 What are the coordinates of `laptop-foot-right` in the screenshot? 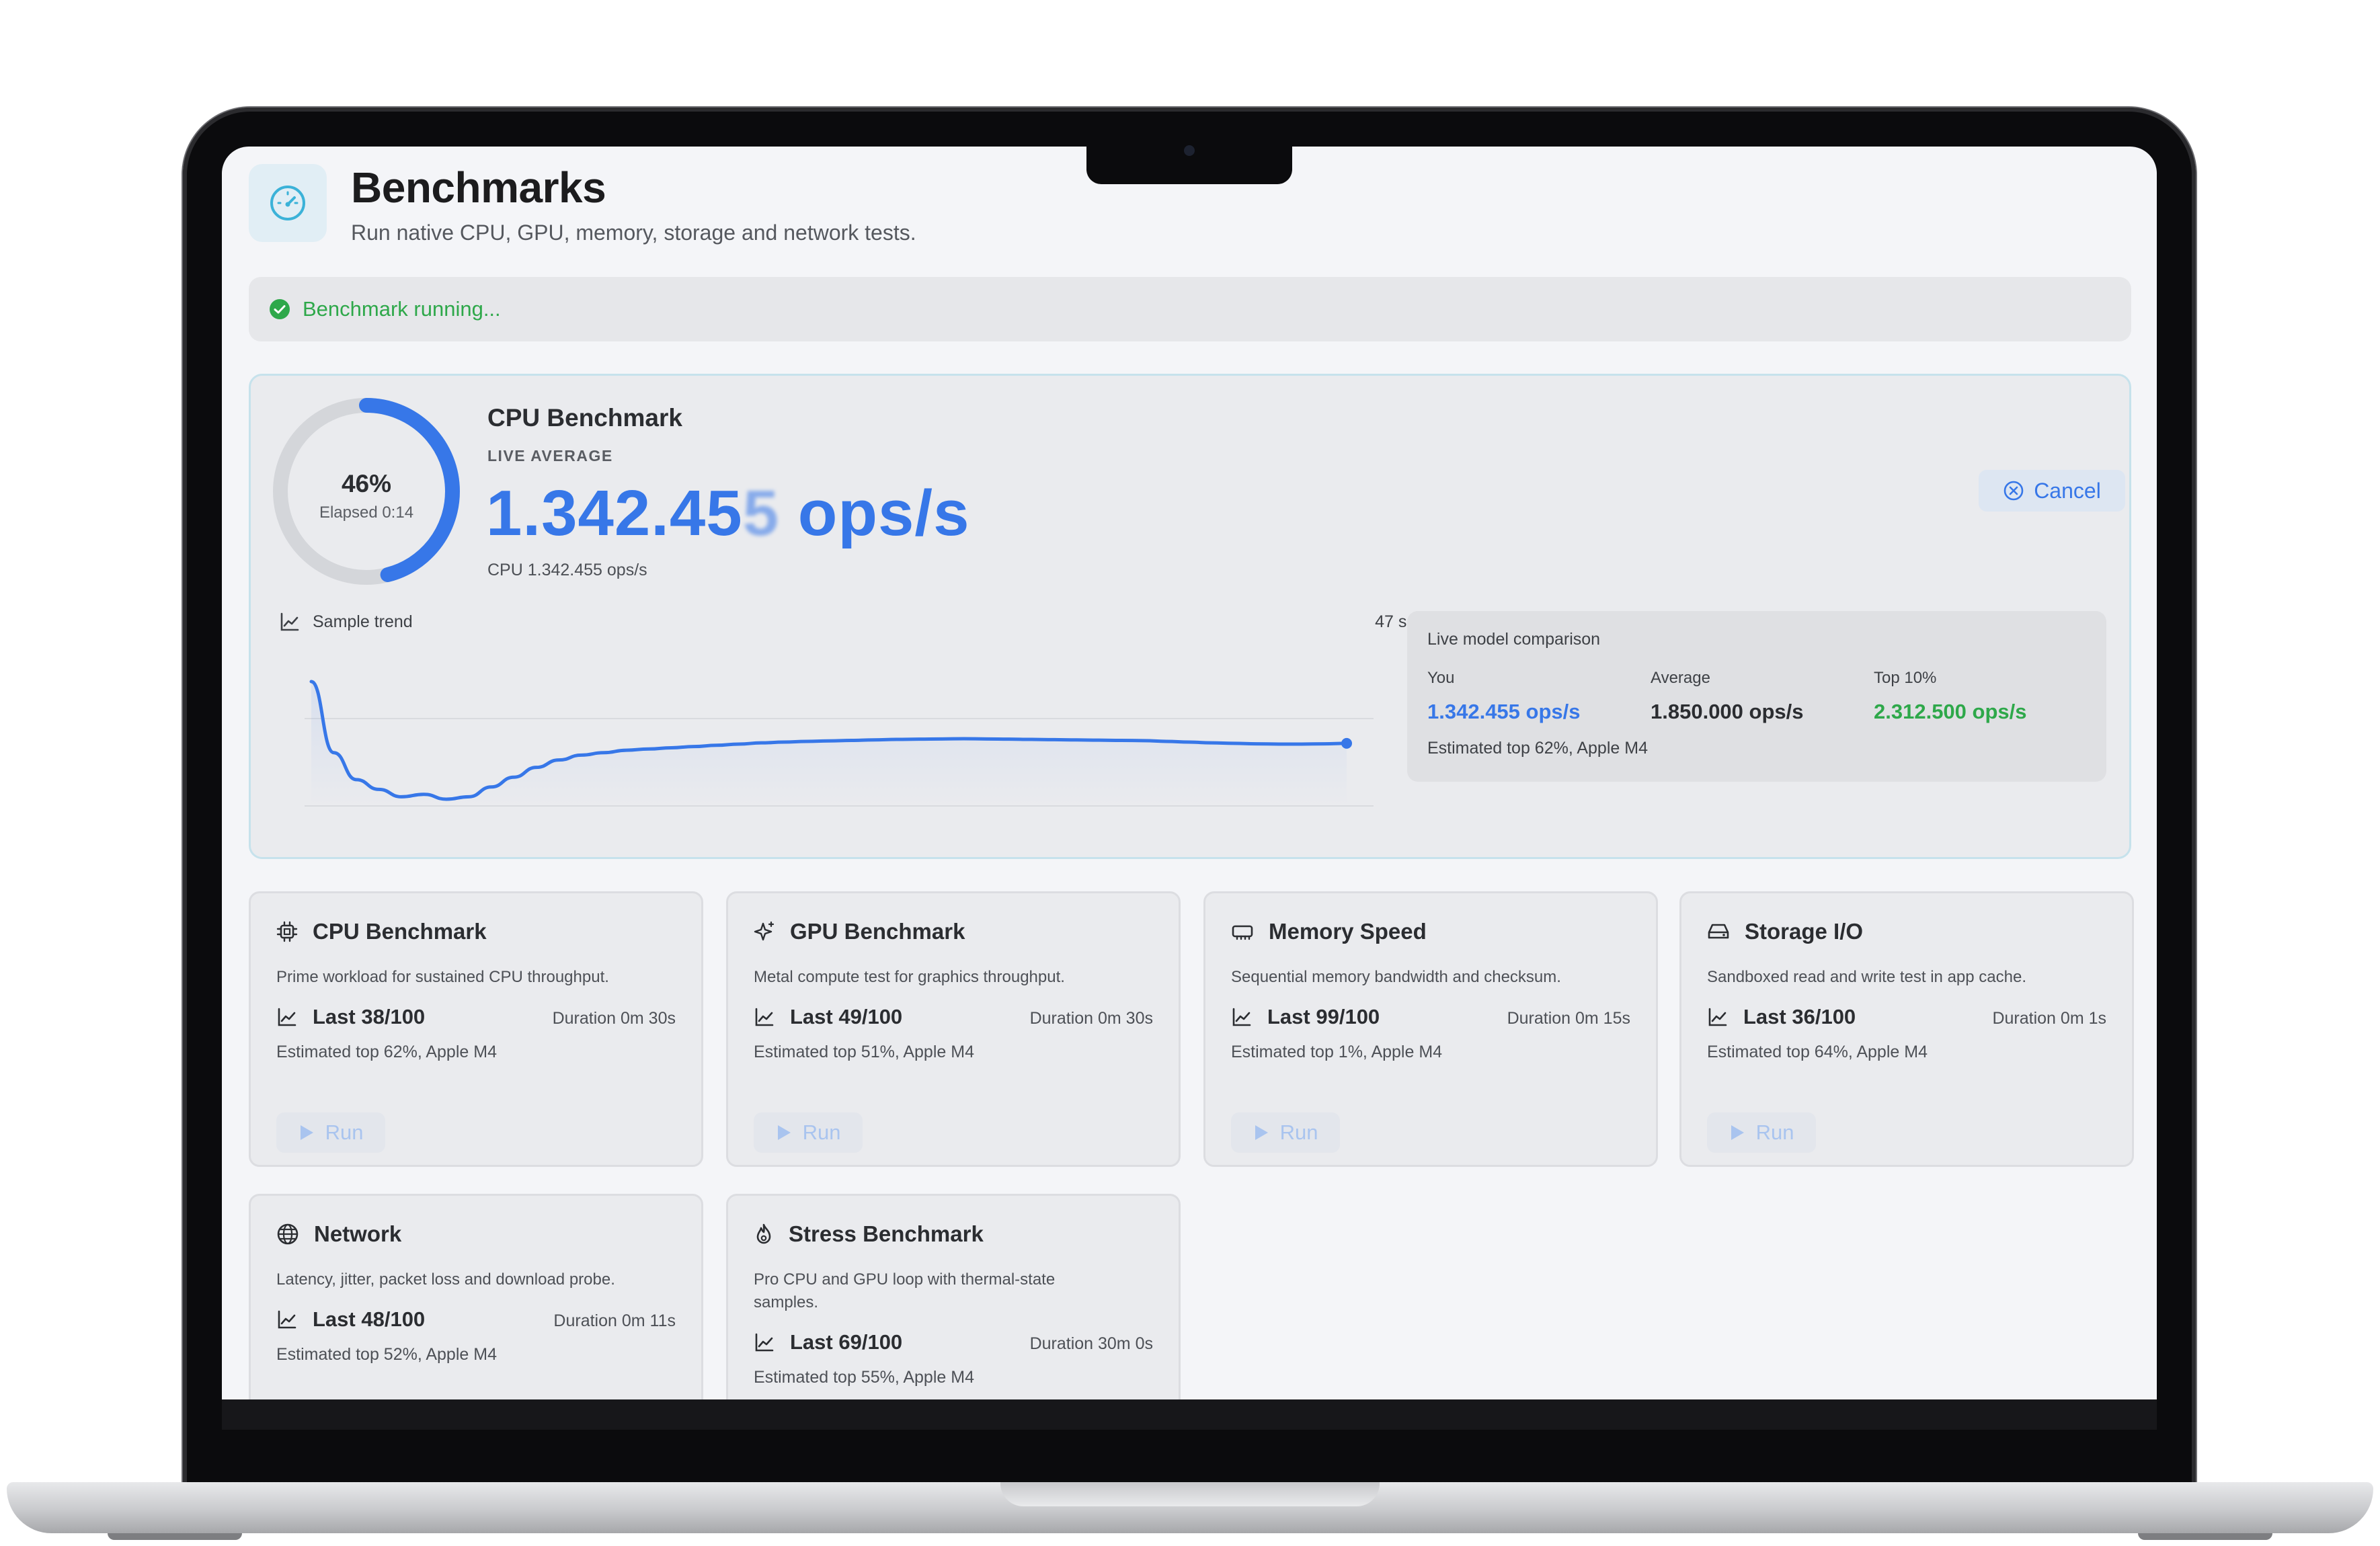 It's located at (2205, 1536).